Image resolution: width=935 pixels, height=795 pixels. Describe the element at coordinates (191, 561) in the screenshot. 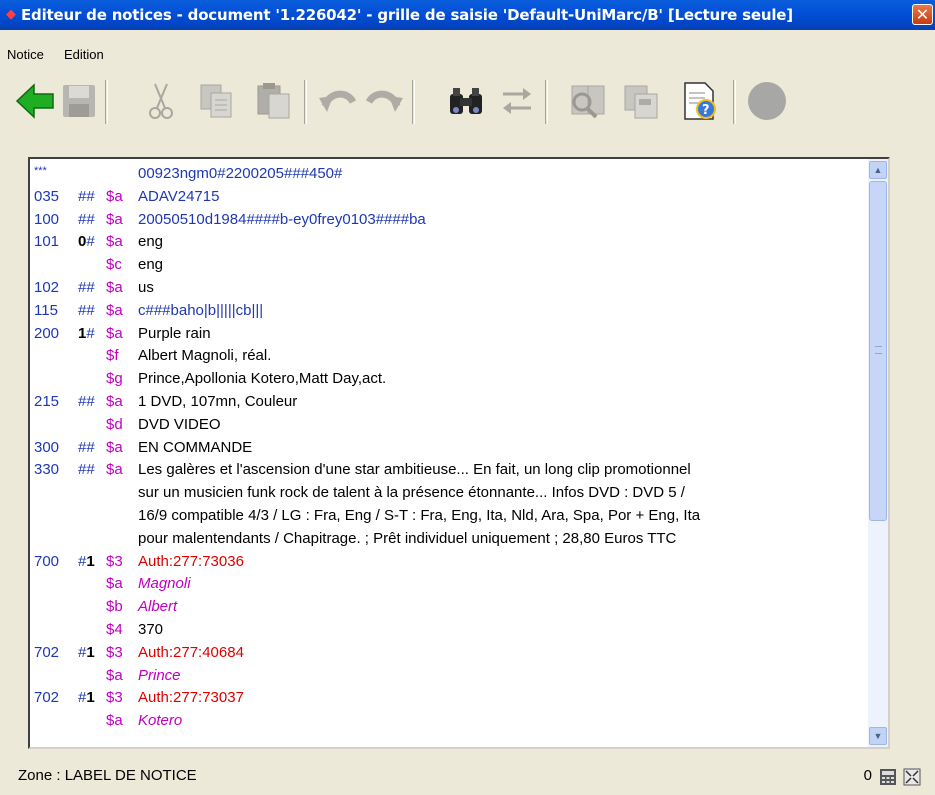

I see `subfield-value: Auth:277:73036` at that location.